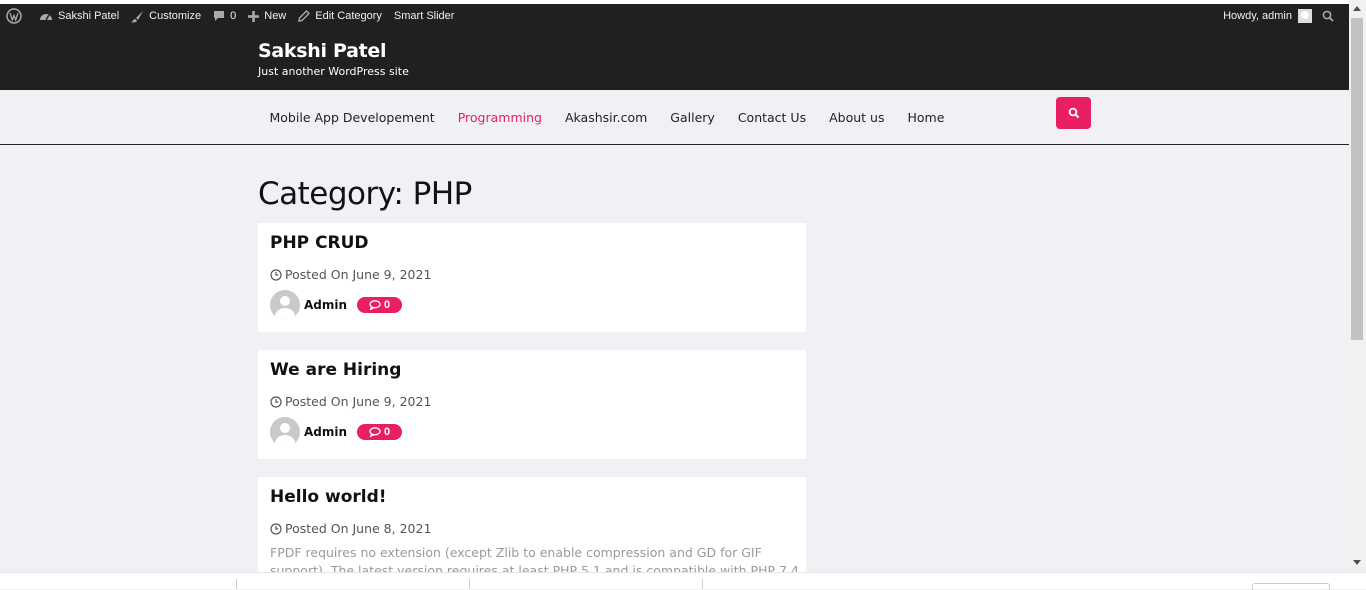  Describe the element at coordinates (1357, 179) in the screenshot. I see `scrollbar-thumb` at that location.